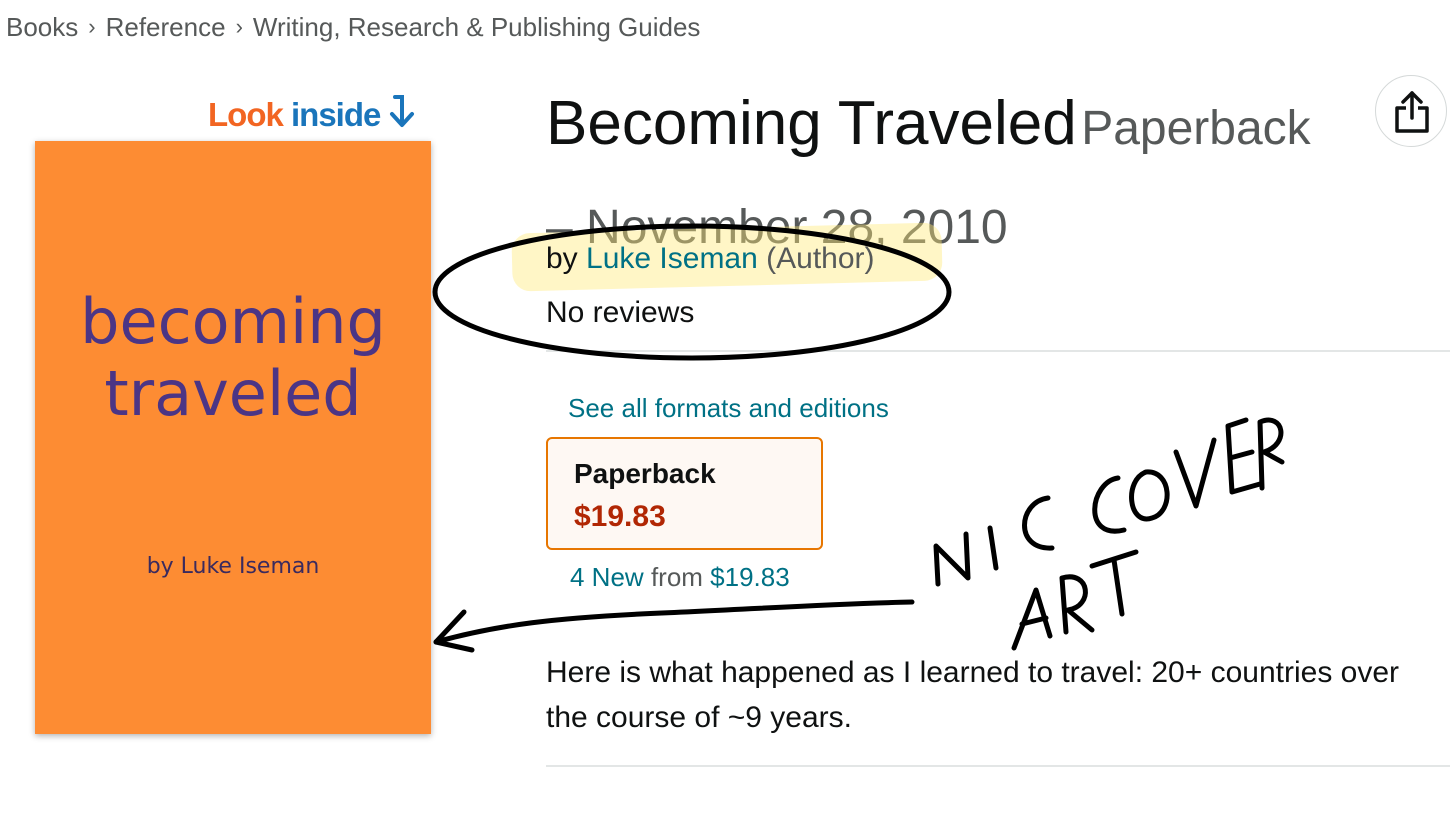 The height and width of the screenshot is (816, 1456). Describe the element at coordinates (454, 631) in the screenshot. I see `annotation-arrowhead` at that location.